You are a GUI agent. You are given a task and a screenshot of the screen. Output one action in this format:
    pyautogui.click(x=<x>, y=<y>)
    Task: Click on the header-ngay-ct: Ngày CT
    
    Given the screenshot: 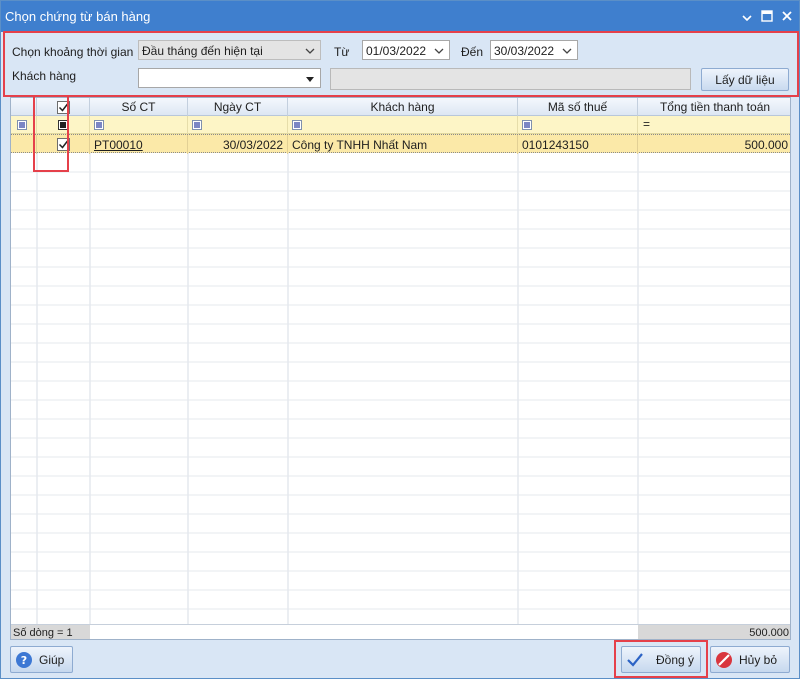 What is the action you would take?
    pyautogui.click(x=238, y=107)
    